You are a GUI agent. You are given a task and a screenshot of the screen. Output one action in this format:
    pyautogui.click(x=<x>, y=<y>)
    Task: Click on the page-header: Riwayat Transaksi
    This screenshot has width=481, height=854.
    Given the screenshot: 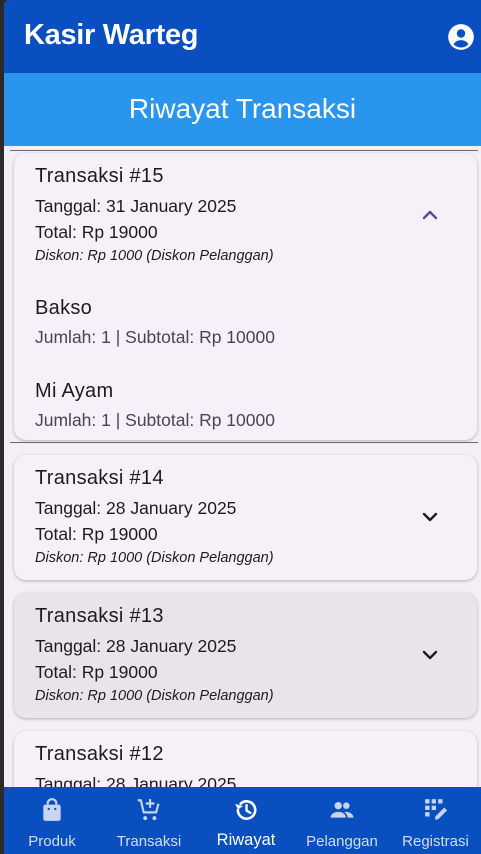 What is the action you would take?
    pyautogui.click(x=242, y=109)
    